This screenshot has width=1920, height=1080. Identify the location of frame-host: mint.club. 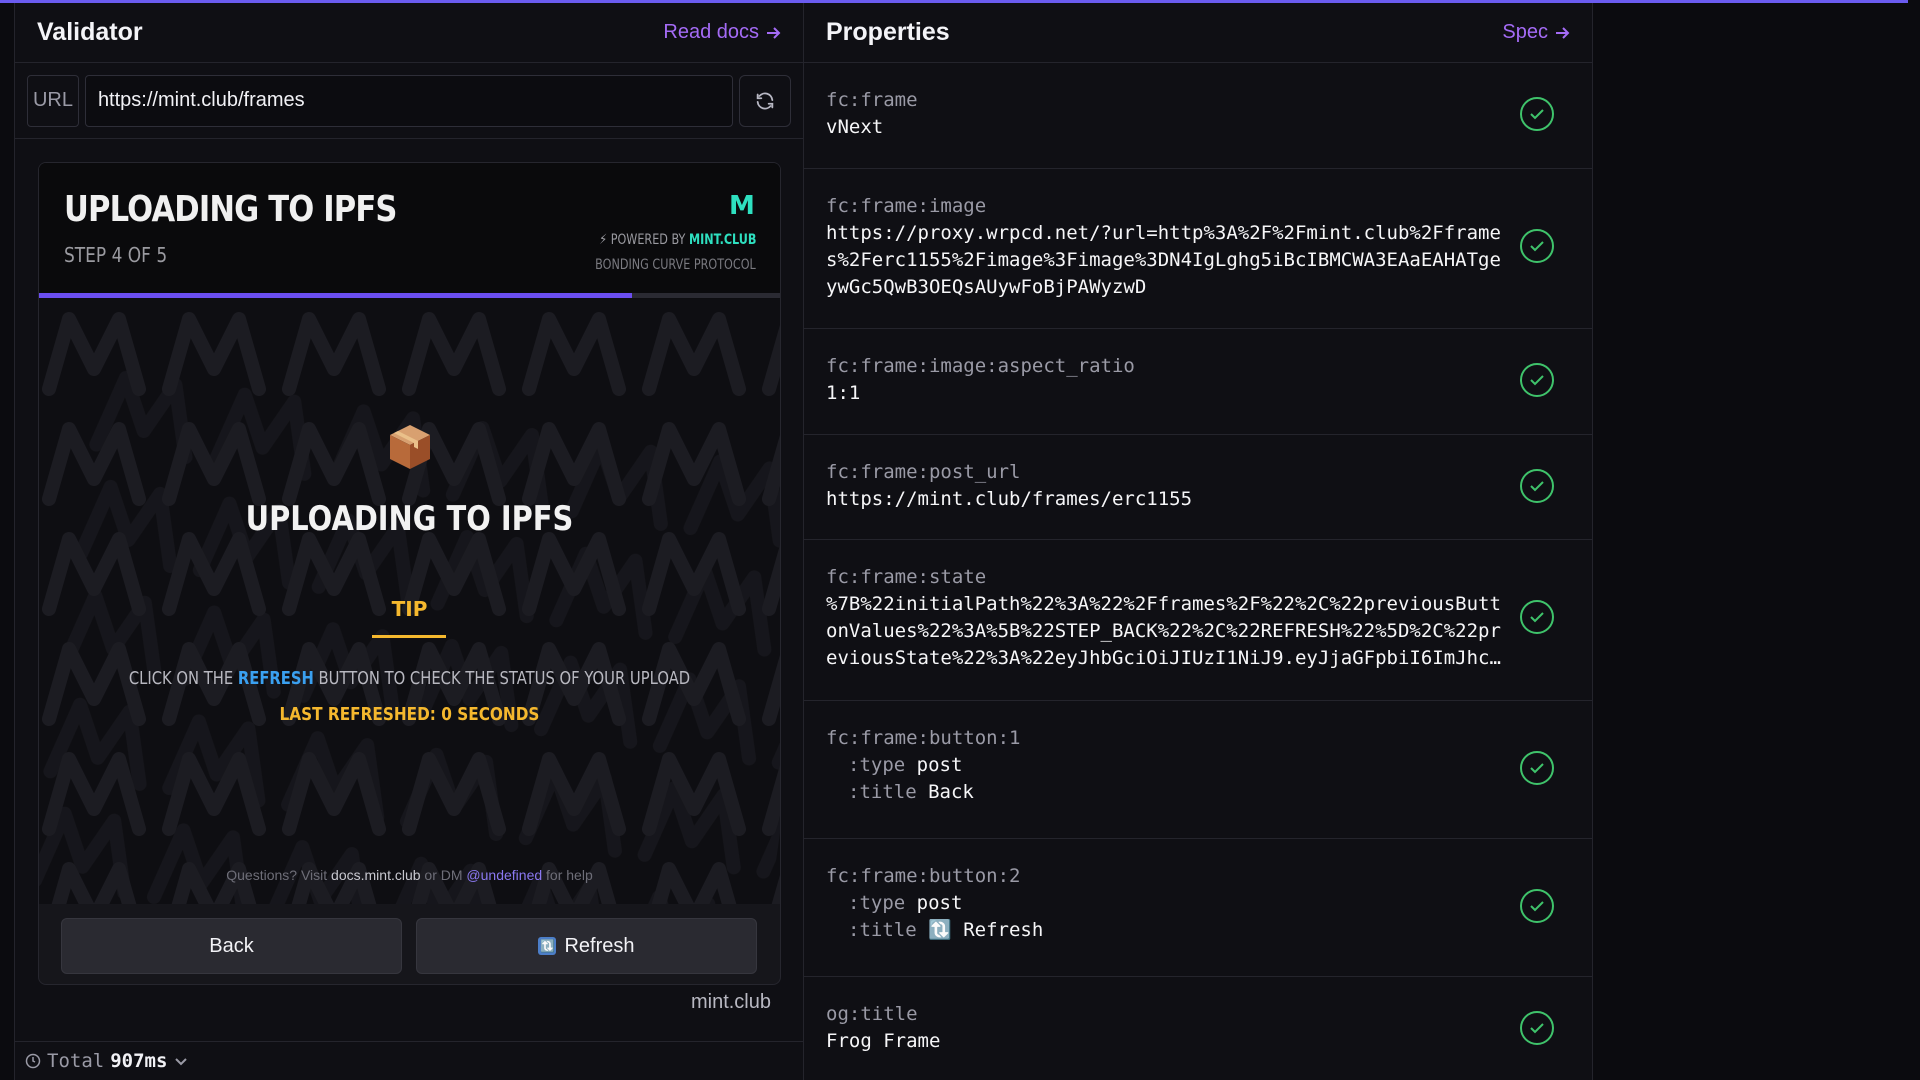
(730, 1002).